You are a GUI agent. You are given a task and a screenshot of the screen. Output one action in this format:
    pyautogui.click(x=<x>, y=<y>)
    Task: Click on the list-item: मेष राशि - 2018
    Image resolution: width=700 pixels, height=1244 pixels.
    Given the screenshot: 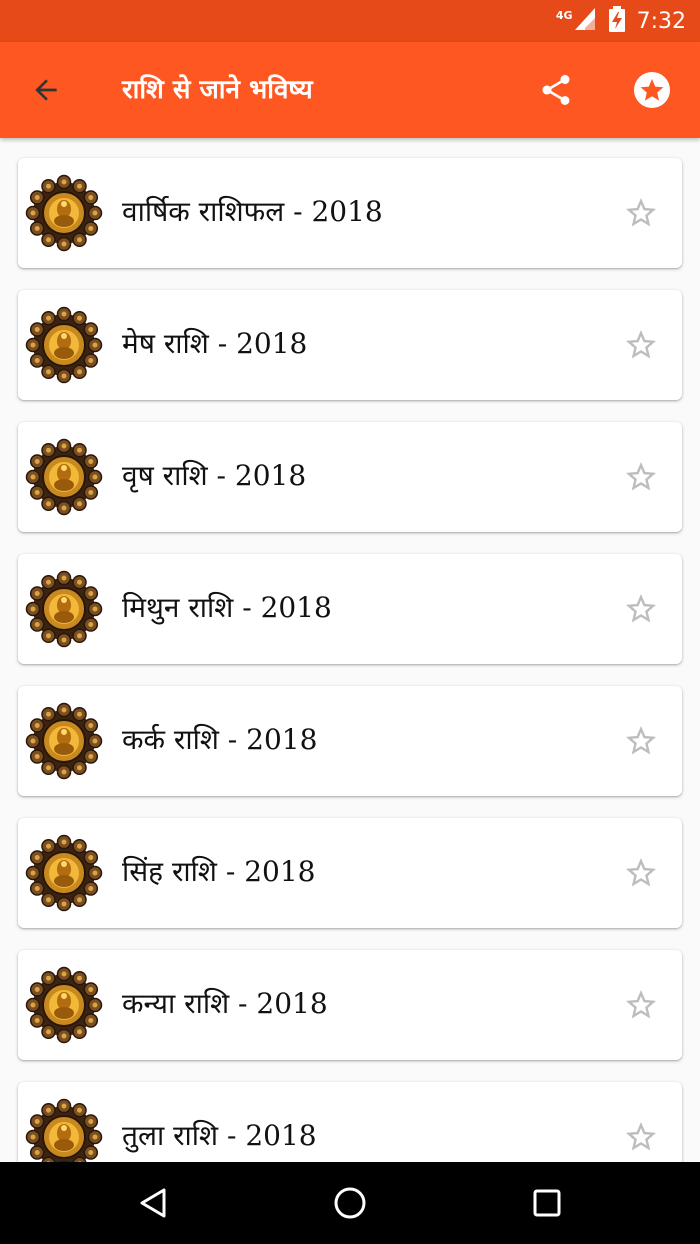 What is the action you would take?
    pyautogui.click(x=350, y=345)
    